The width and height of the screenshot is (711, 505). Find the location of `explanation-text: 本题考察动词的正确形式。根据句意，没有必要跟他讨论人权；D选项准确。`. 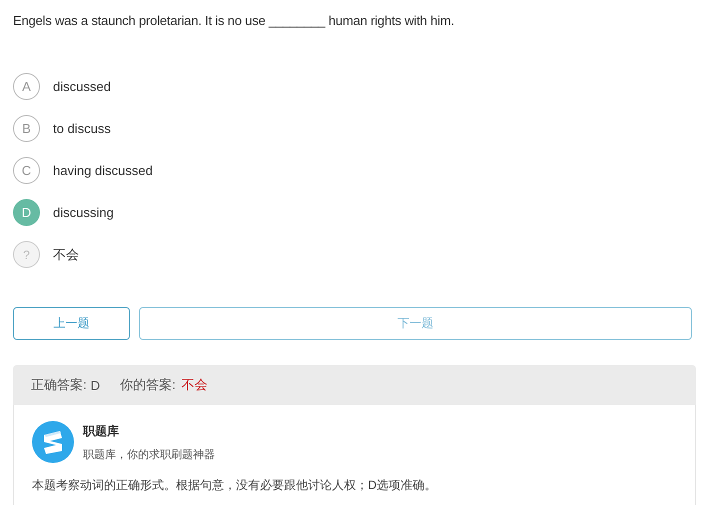

explanation-text: 本题考察动词的正确形式。根据句意，没有必要跟他讨论人权；D选项准确。 is located at coordinates (235, 485).